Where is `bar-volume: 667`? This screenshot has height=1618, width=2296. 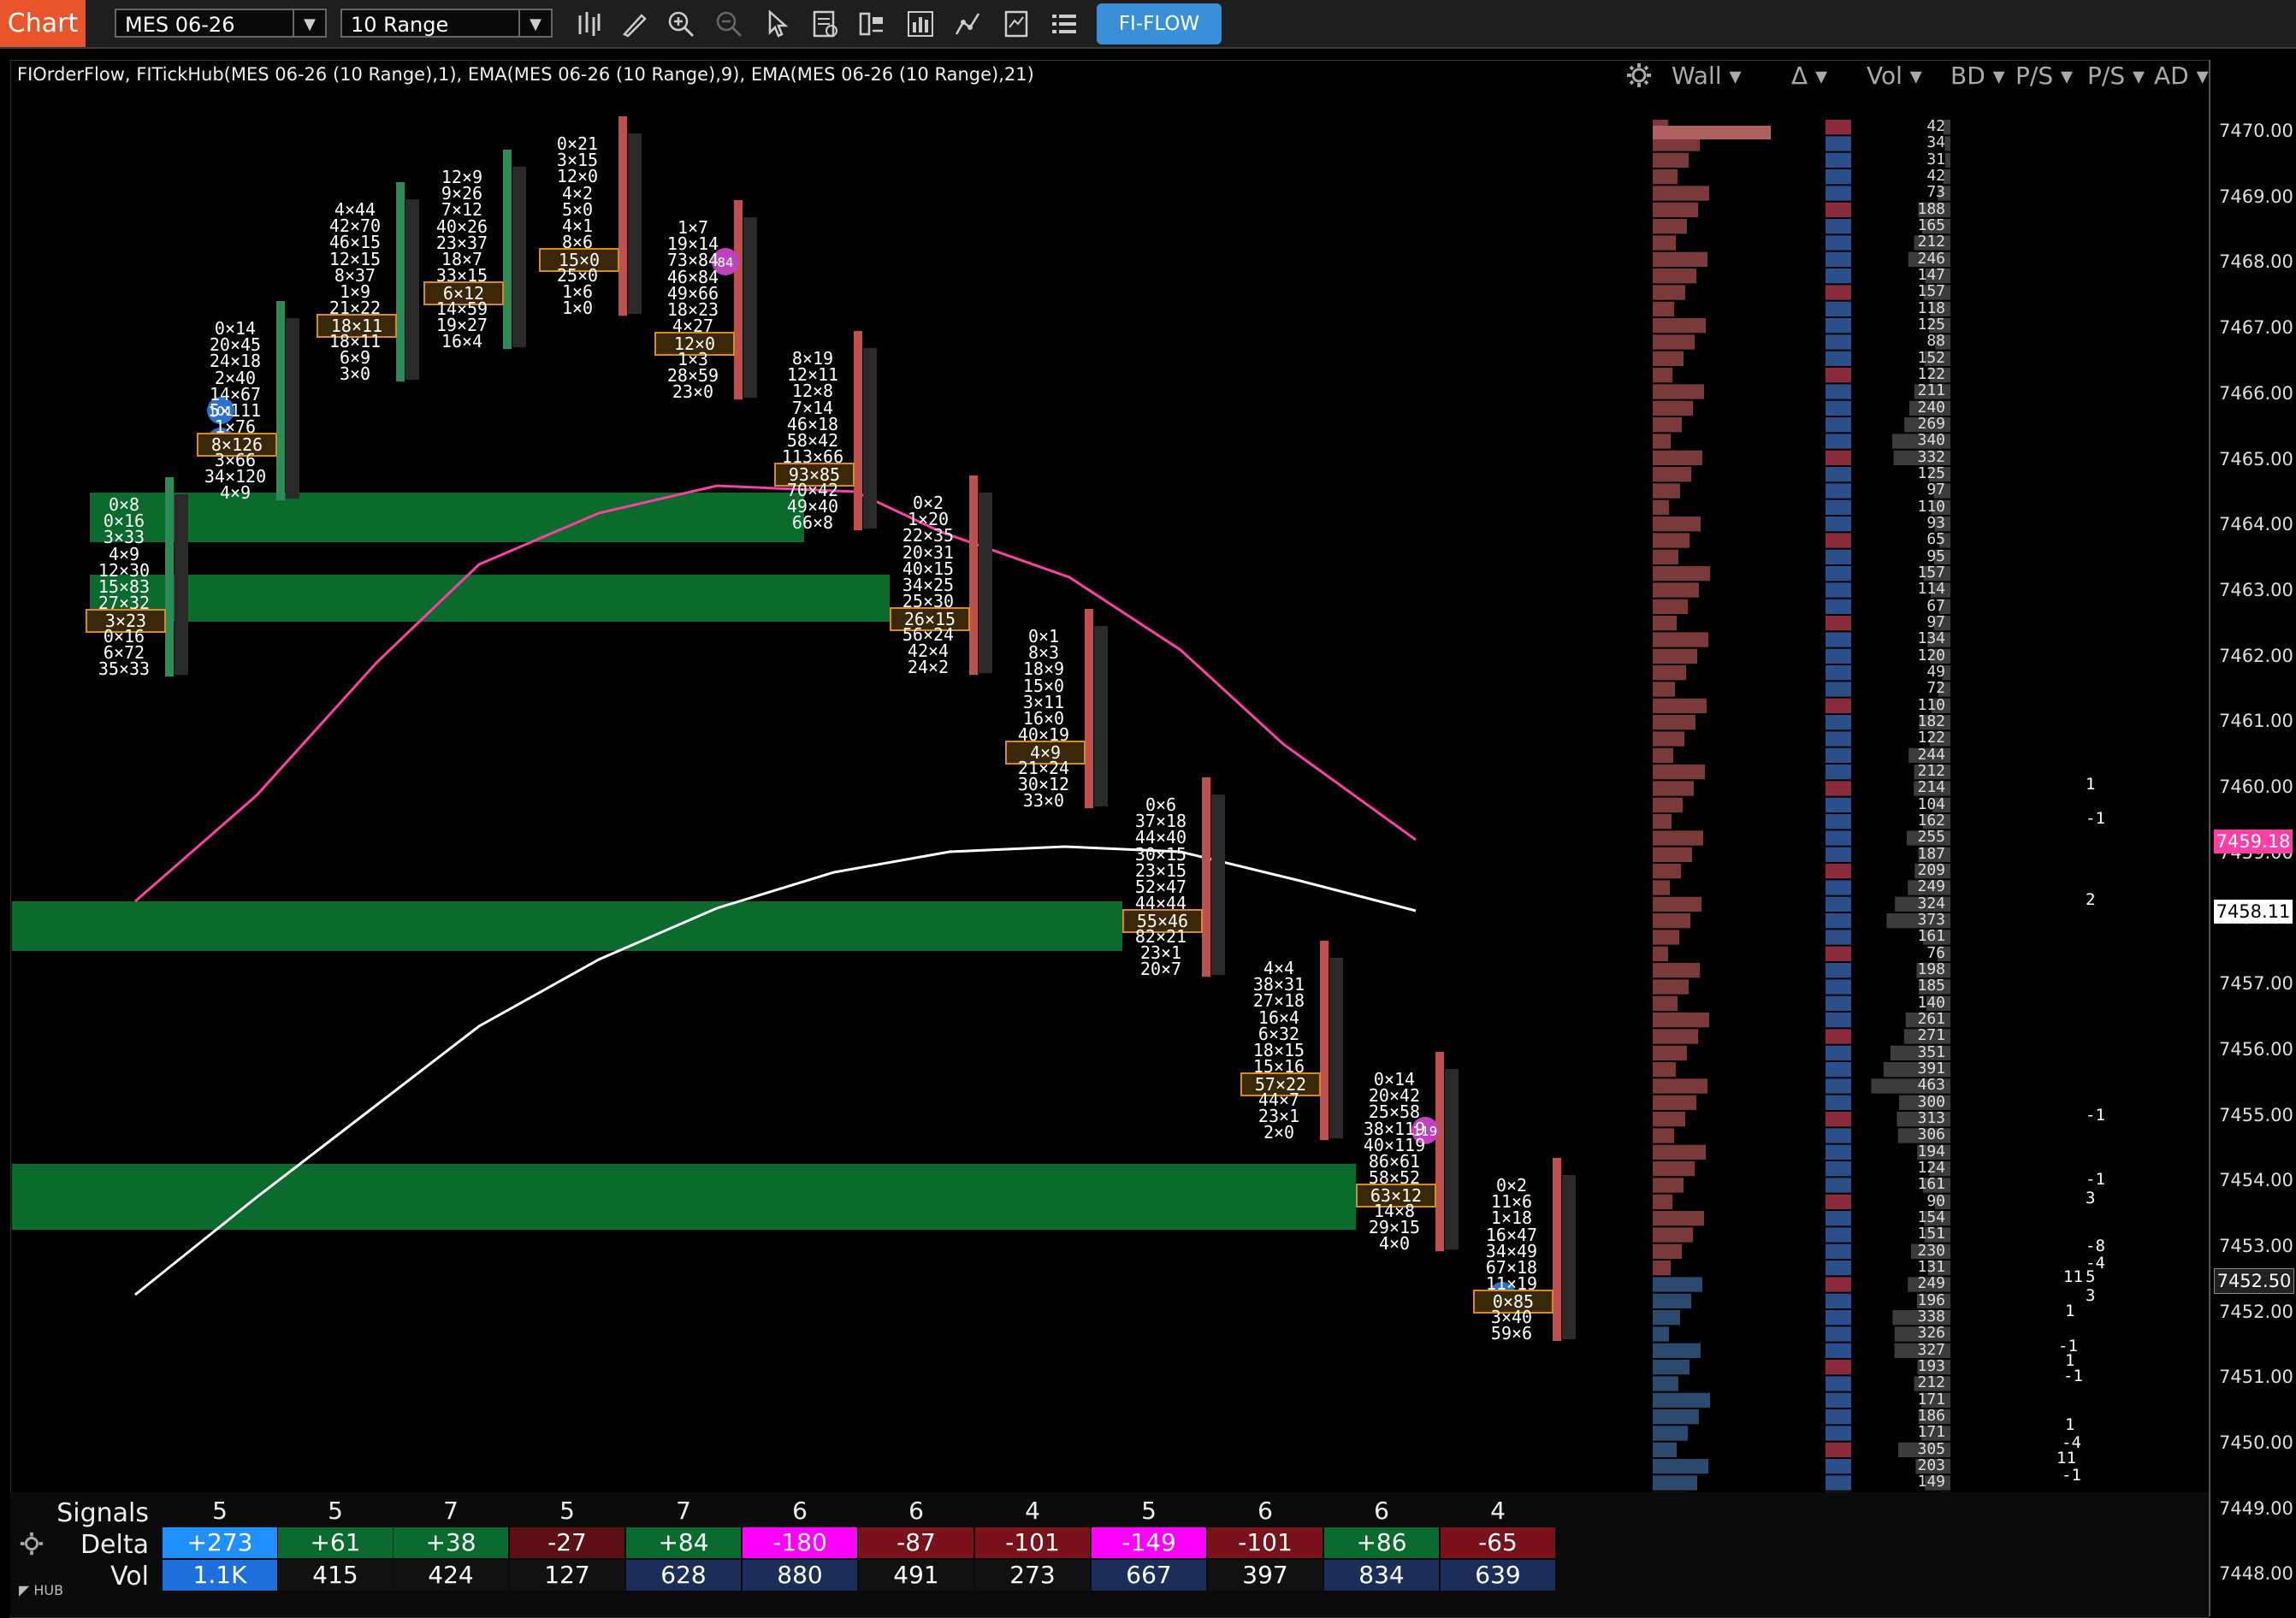 bar-volume: 667 is located at coordinates (1149, 1575).